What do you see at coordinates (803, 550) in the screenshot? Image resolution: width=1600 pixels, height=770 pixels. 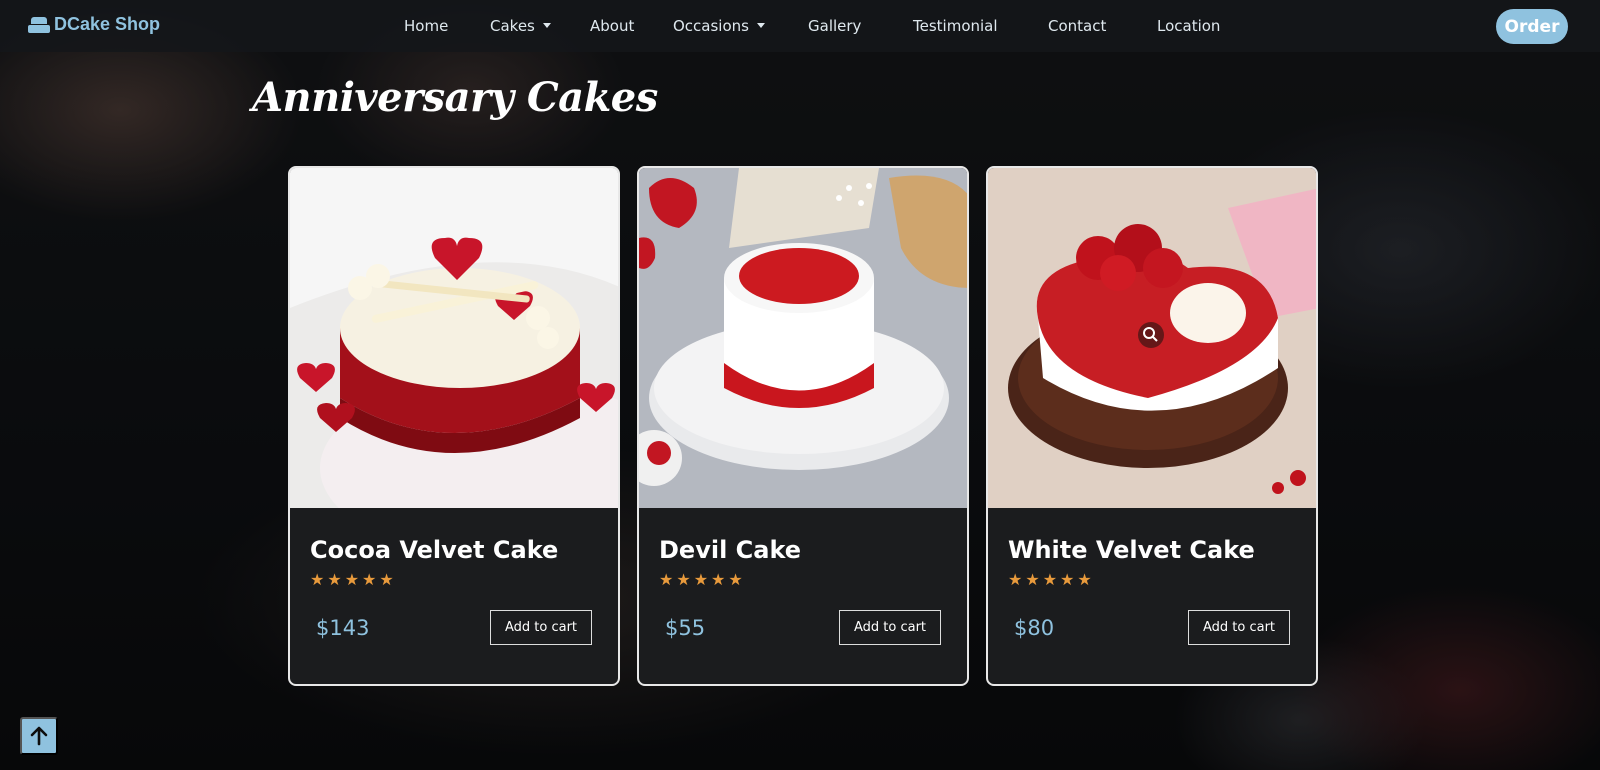 I see `product-name: Devil Cake` at bounding box center [803, 550].